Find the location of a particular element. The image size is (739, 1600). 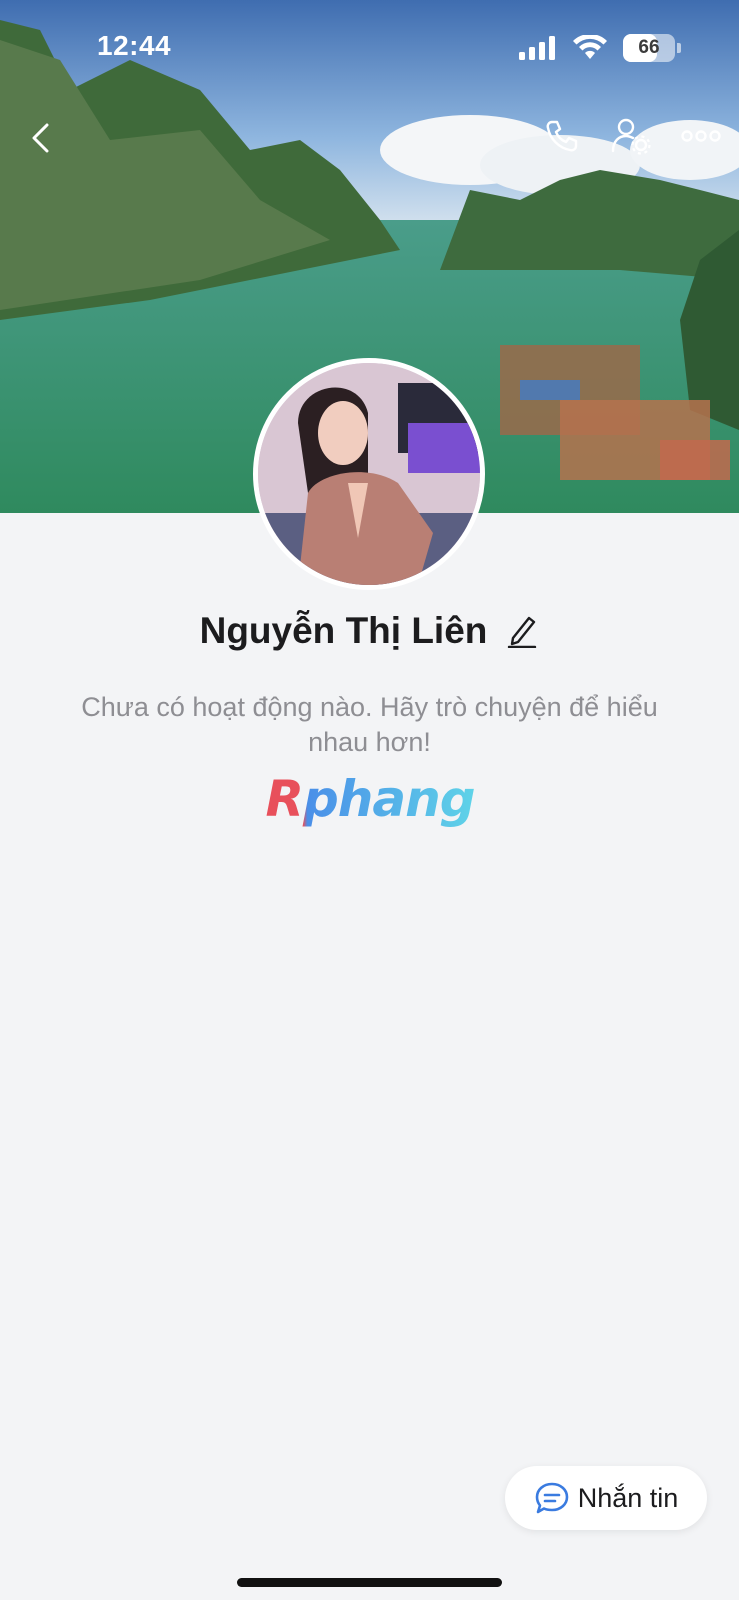

phone-icon is located at coordinates (562, 136).